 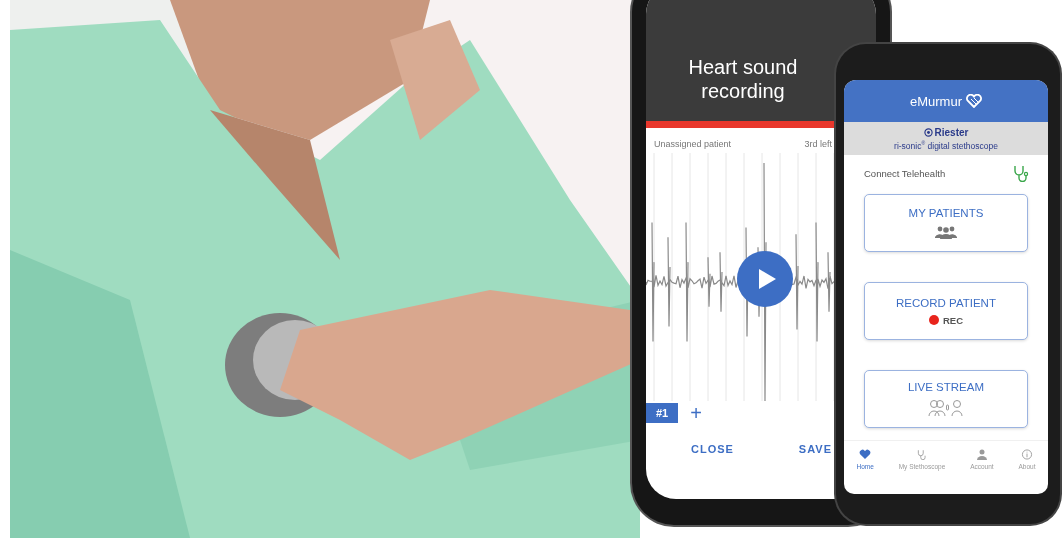 What do you see at coordinates (981, 454) in the screenshot?
I see `person-icon` at bounding box center [981, 454].